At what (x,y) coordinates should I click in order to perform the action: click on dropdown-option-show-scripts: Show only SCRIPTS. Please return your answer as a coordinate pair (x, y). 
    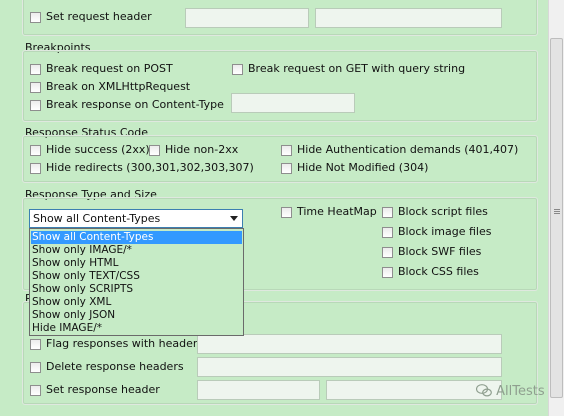
    Looking at the image, I should click on (136, 289).